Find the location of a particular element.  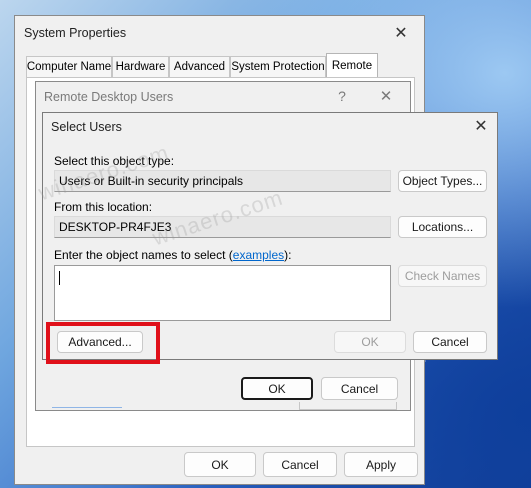

examples-link: examples is located at coordinates (258, 255).